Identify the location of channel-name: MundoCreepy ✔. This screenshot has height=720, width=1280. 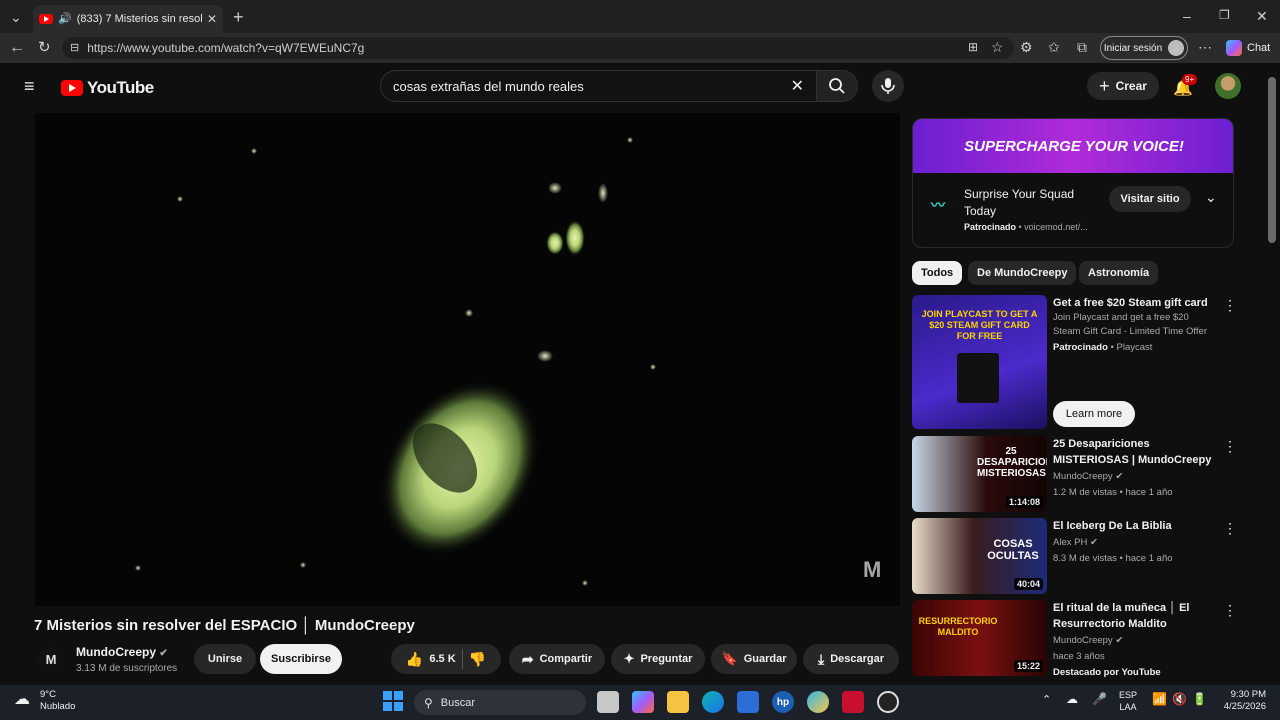
(122, 652).